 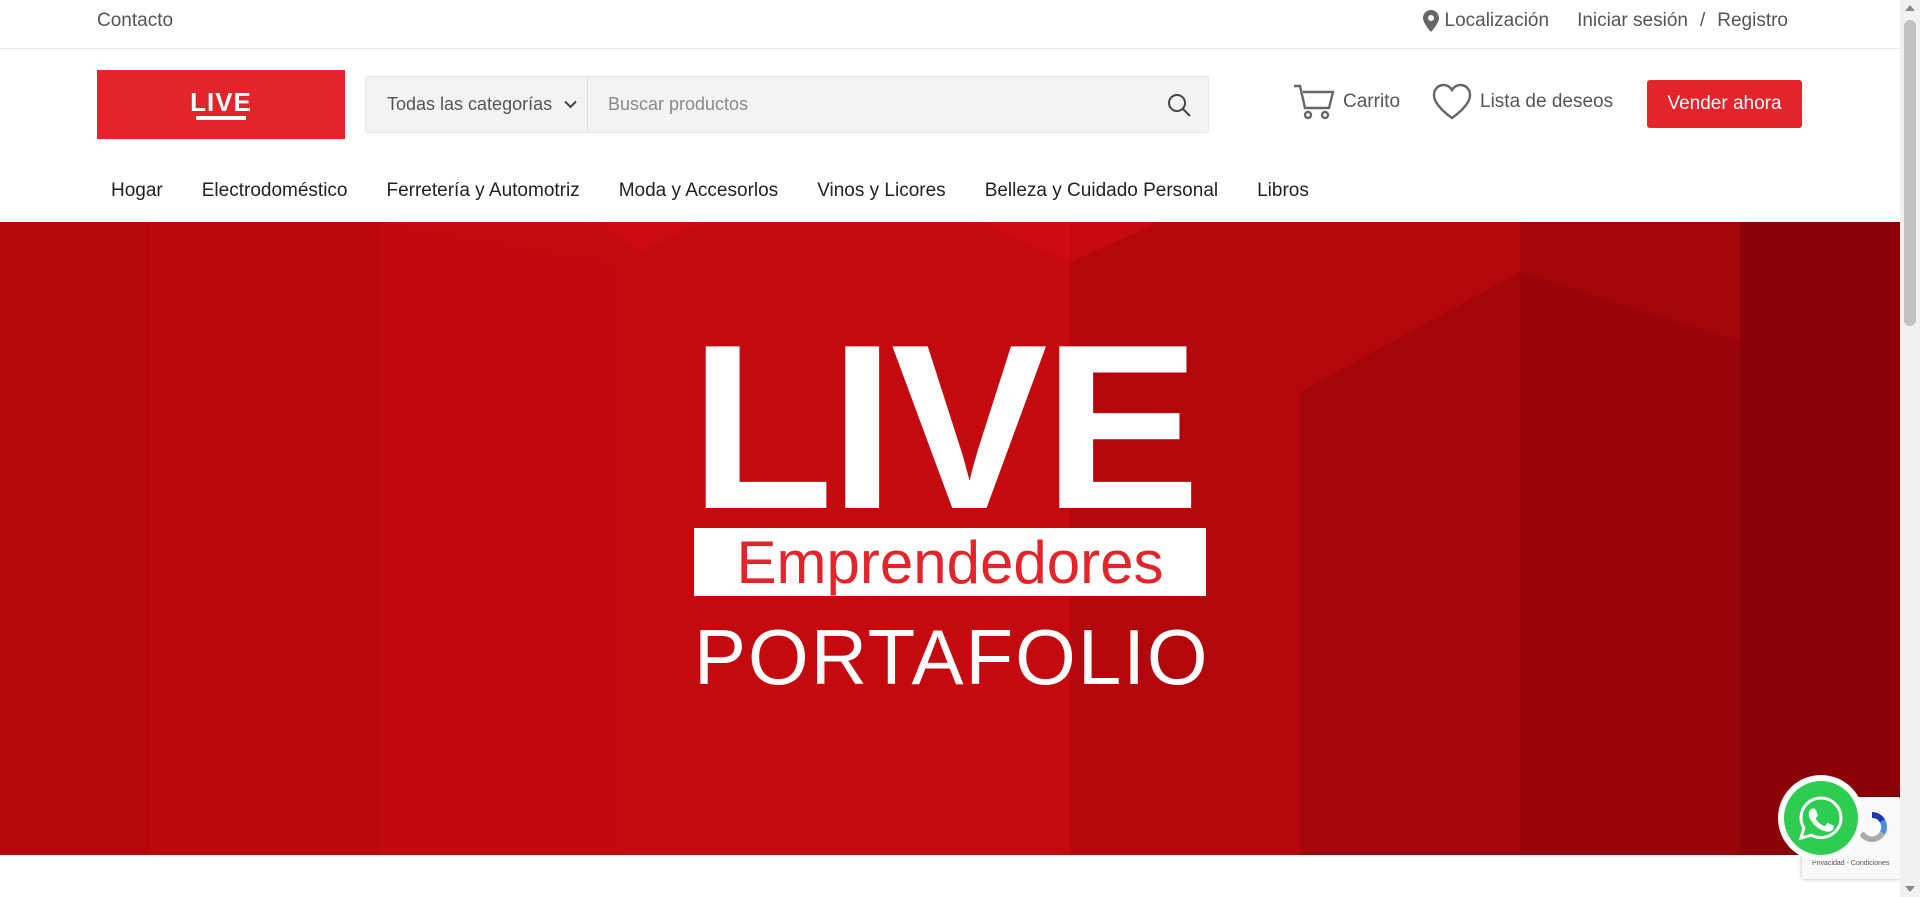 I want to click on banner-subtitle: Emprendedores, so click(x=950, y=562).